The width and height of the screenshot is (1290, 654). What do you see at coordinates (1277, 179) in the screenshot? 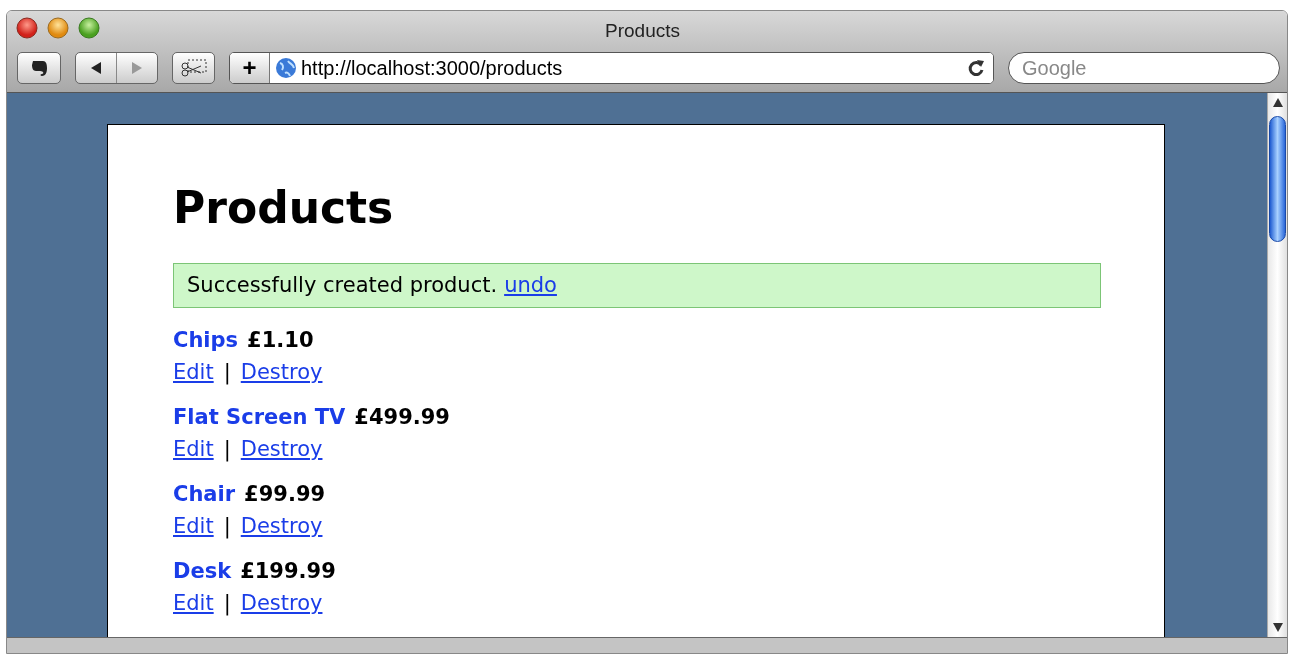
I see `scroll-thumb` at bounding box center [1277, 179].